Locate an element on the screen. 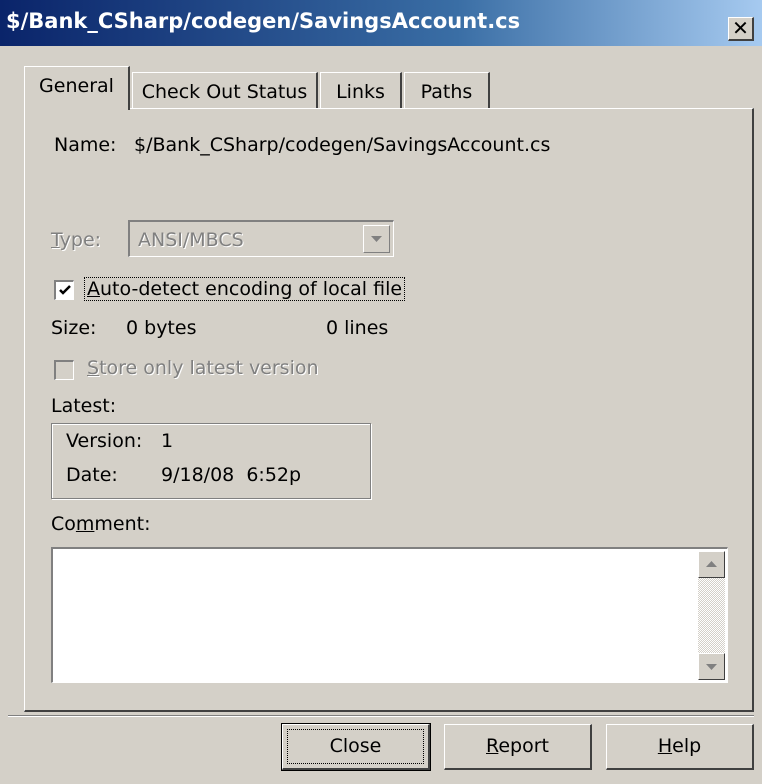 The image size is (762, 784). close-button-label: Close is located at coordinates (355, 746).